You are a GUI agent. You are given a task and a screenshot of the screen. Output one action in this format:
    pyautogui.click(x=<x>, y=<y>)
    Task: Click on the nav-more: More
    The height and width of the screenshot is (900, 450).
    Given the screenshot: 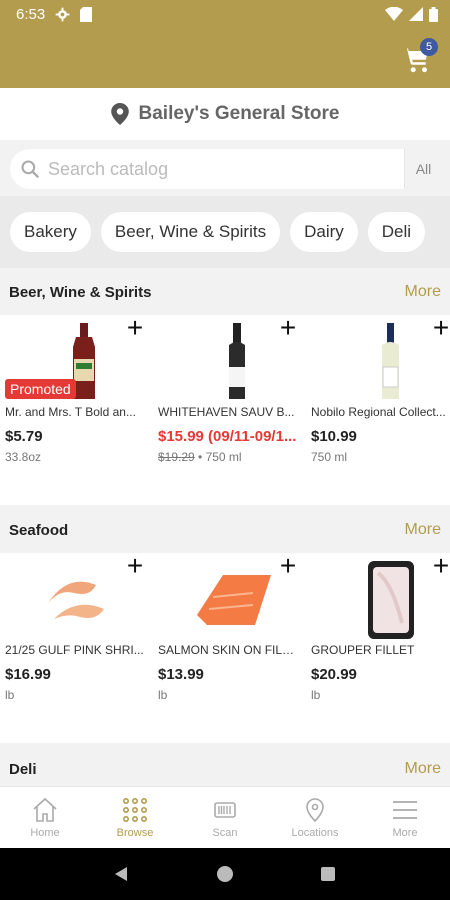 What is the action you would take?
    pyautogui.click(x=405, y=817)
    